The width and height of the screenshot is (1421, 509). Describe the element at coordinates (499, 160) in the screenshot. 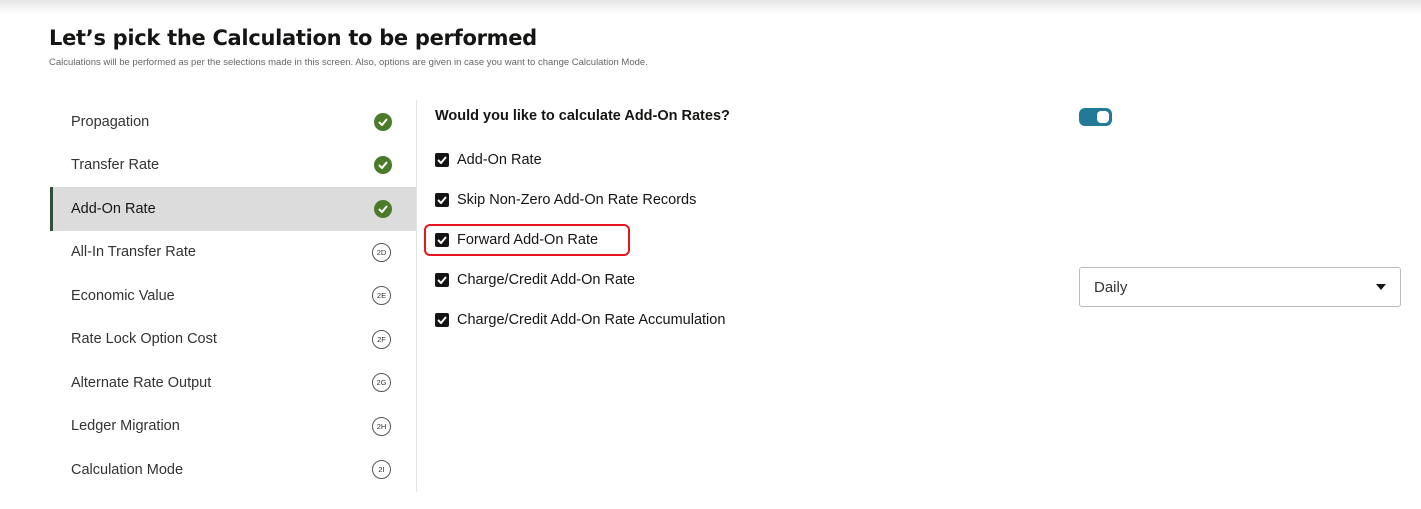

I see `option-label: Add-On Rate` at that location.